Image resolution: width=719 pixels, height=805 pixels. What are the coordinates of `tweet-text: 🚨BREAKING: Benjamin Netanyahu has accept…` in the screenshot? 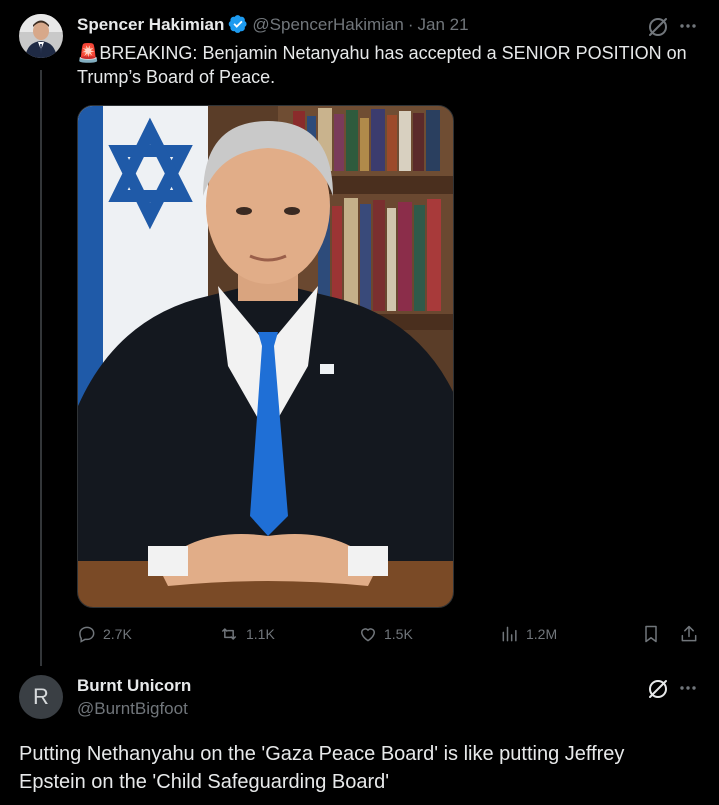 It's located at (387, 65).